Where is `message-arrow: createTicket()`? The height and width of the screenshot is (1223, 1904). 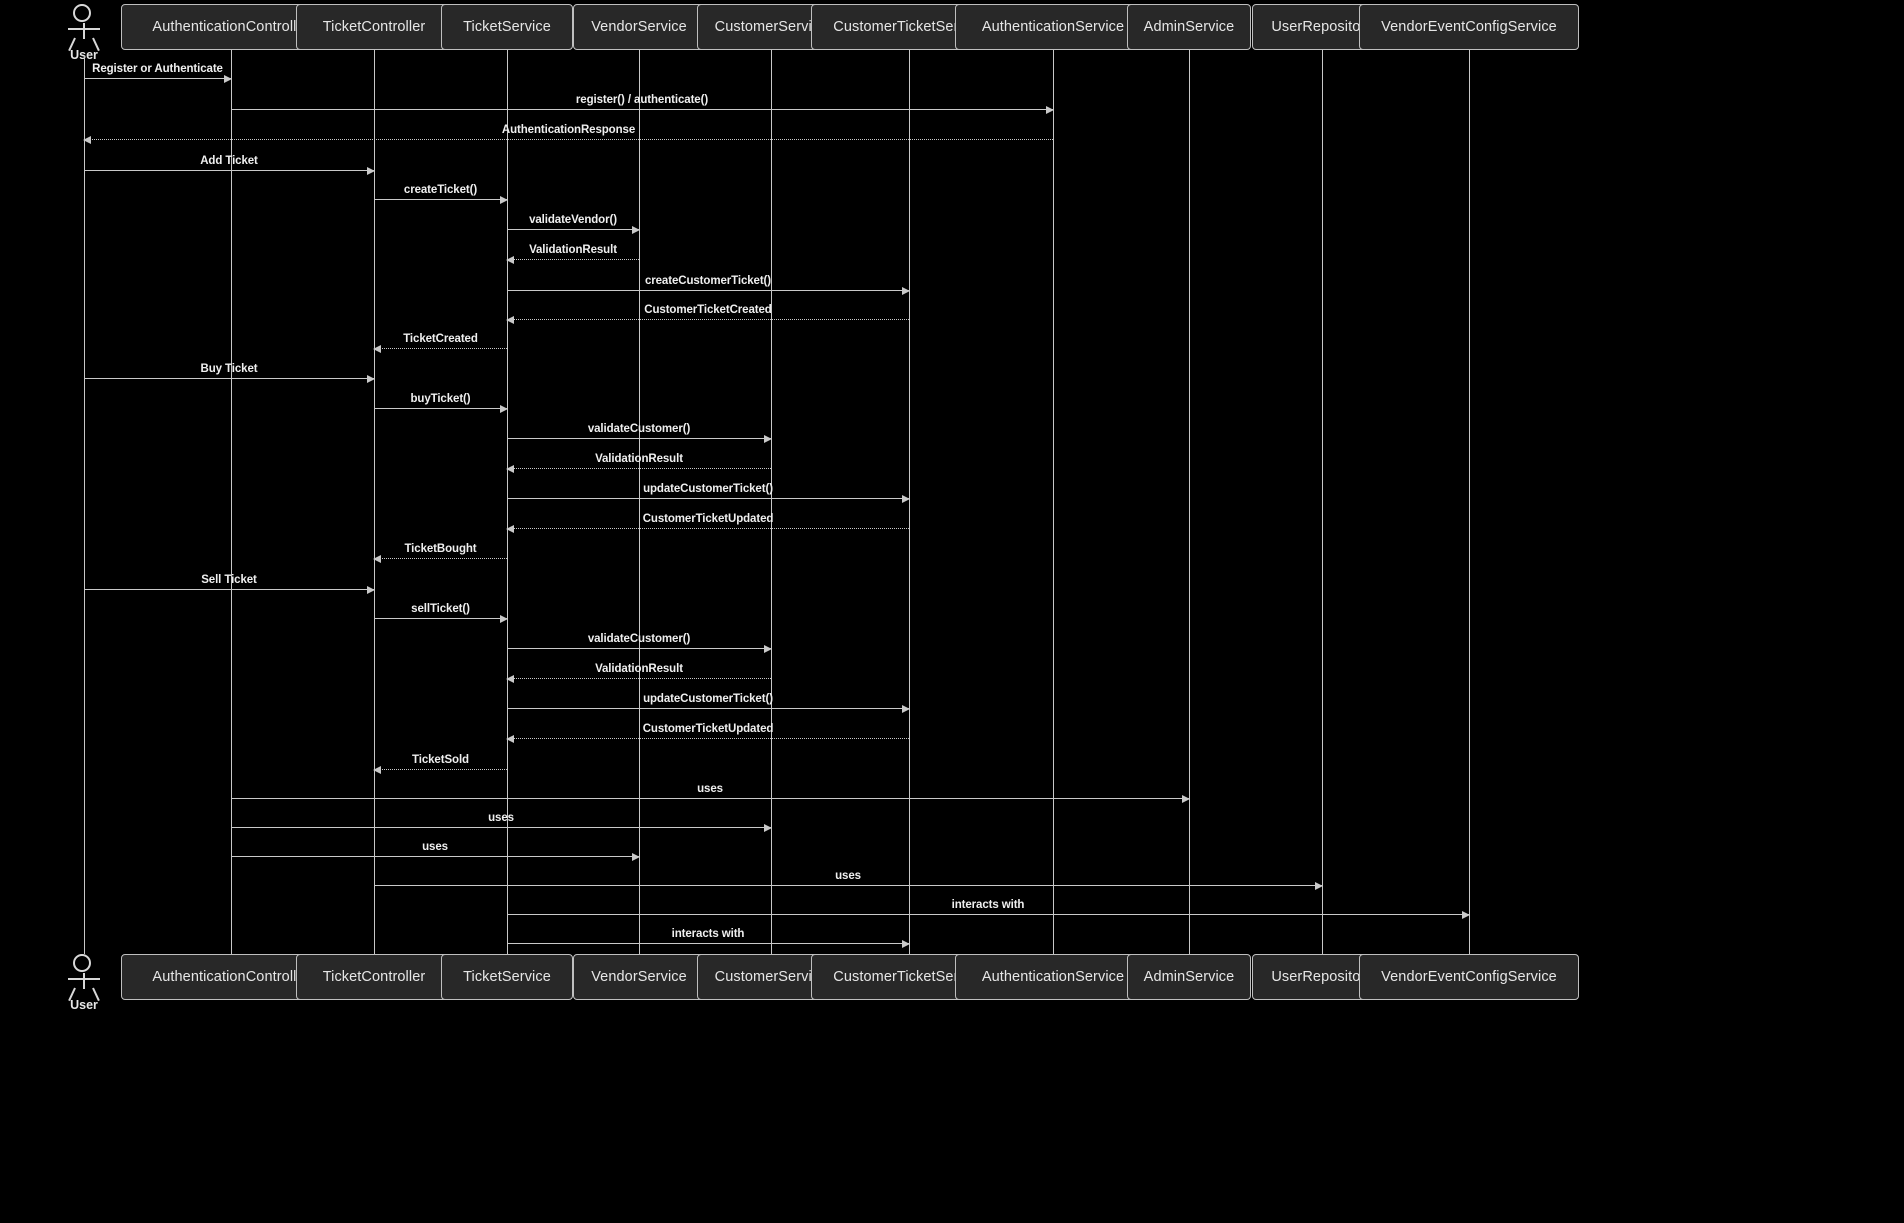 message-arrow: createTicket() is located at coordinates (441, 194).